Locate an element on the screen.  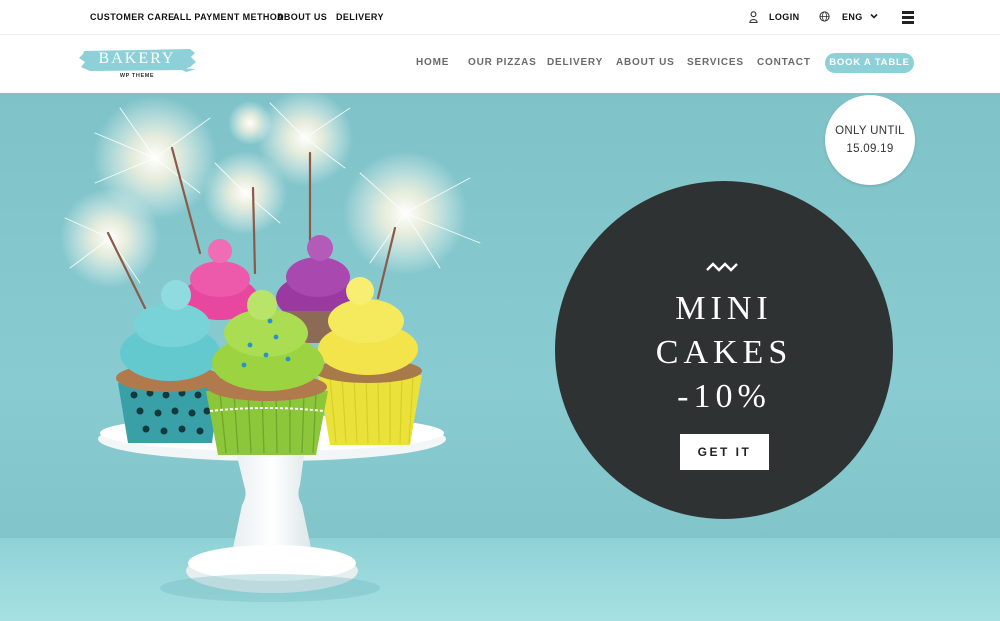
nav-item-about-us: ABOUT US is located at coordinates (645, 62).